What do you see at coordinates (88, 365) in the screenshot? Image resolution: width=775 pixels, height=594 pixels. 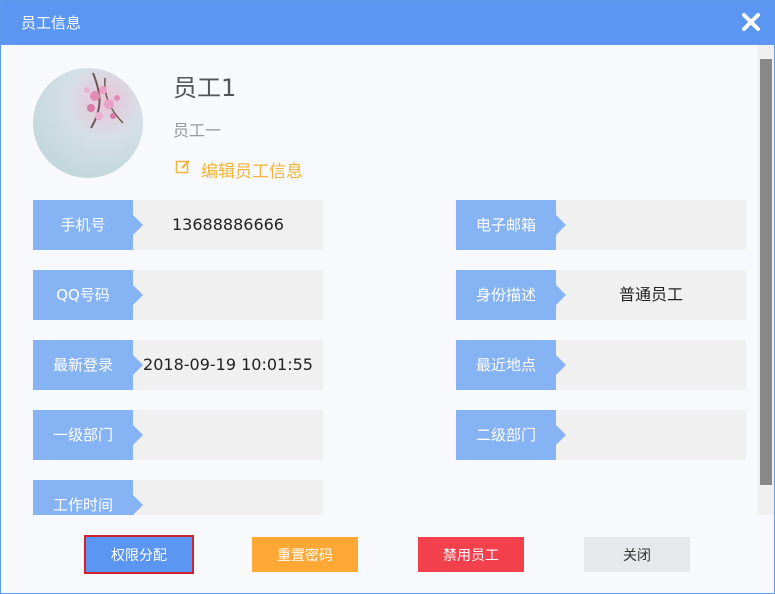 I see `field-label: 最新登录` at bounding box center [88, 365].